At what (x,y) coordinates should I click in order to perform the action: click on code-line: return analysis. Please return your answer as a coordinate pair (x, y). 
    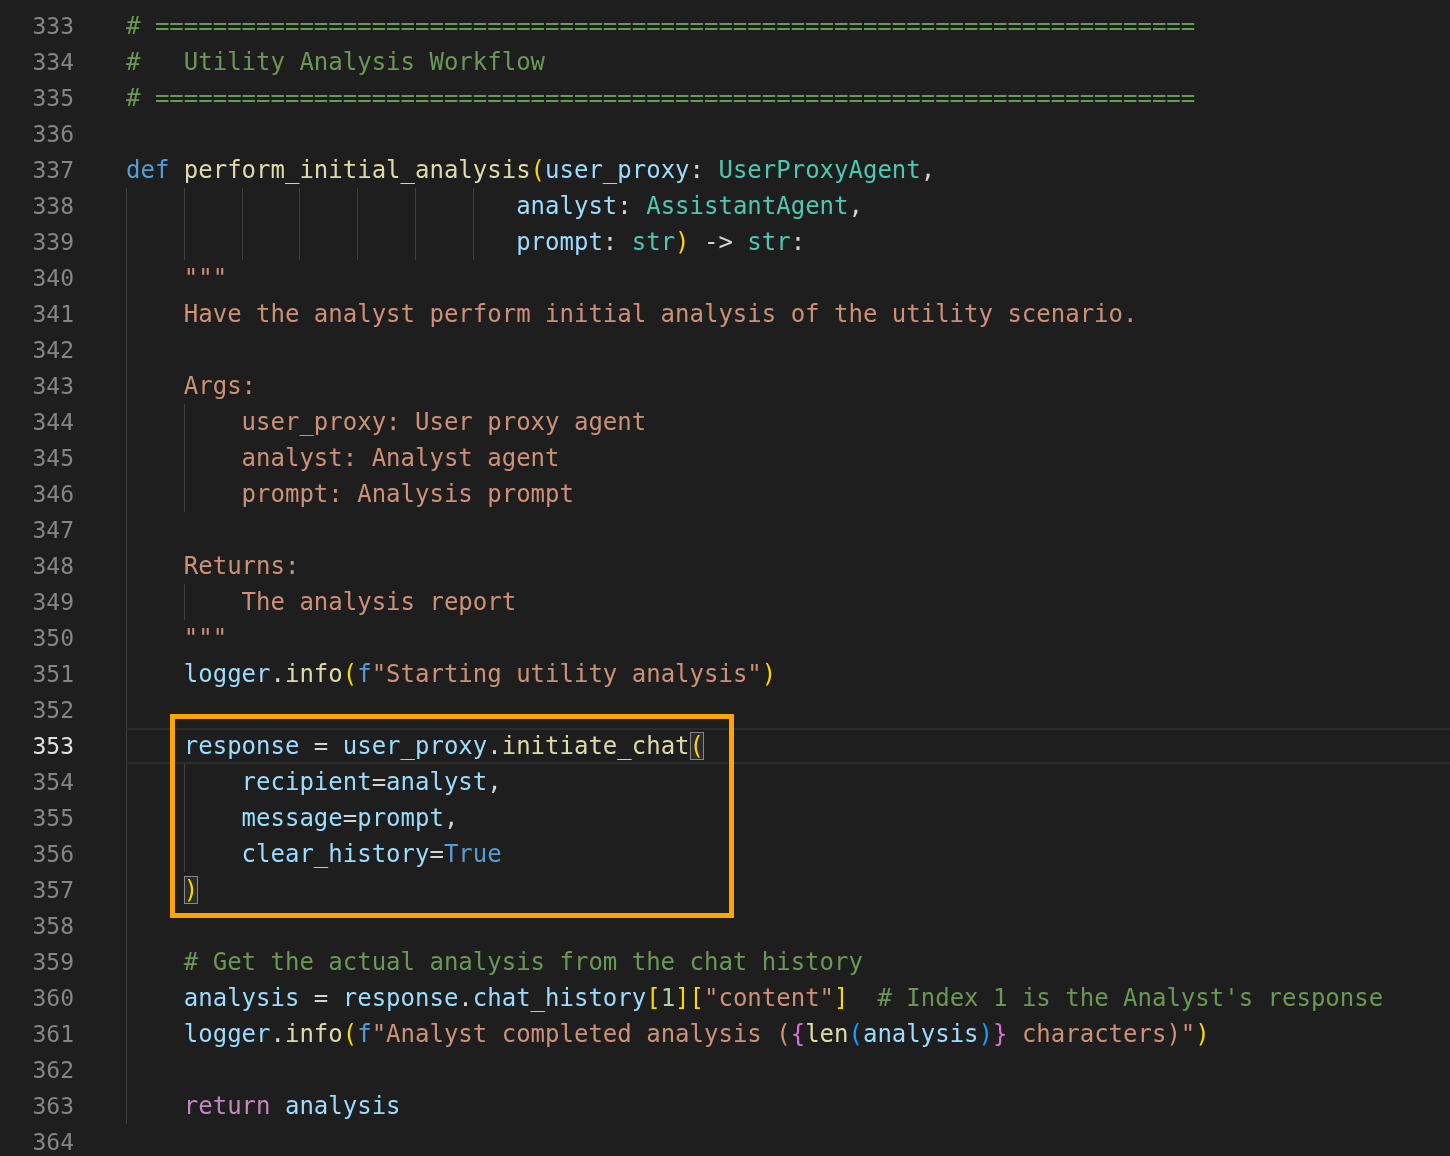
    Looking at the image, I should click on (291, 1106).